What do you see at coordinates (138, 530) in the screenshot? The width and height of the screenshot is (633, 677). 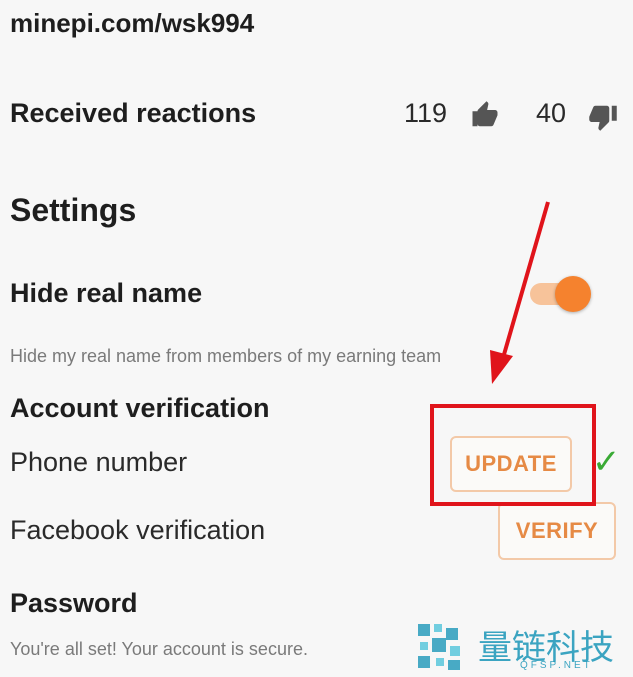 I see `facebook-verification-label: Facebook verification` at bounding box center [138, 530].